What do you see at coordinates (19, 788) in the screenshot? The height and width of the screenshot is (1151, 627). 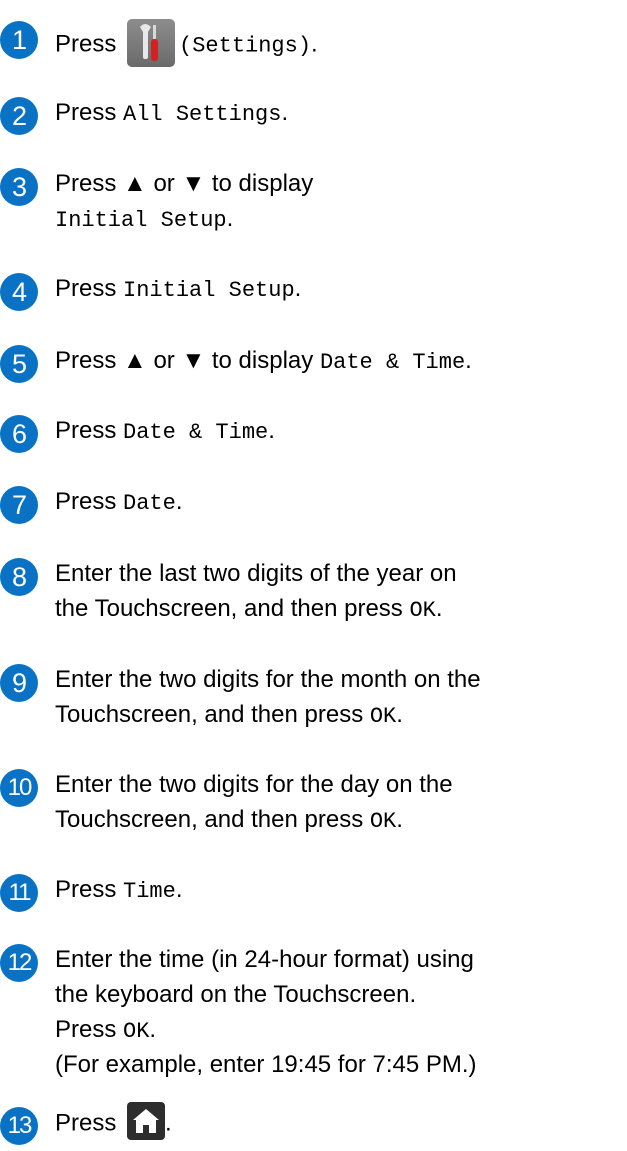 I see `step-number-badge: 10` at bounding box center [19, 788].